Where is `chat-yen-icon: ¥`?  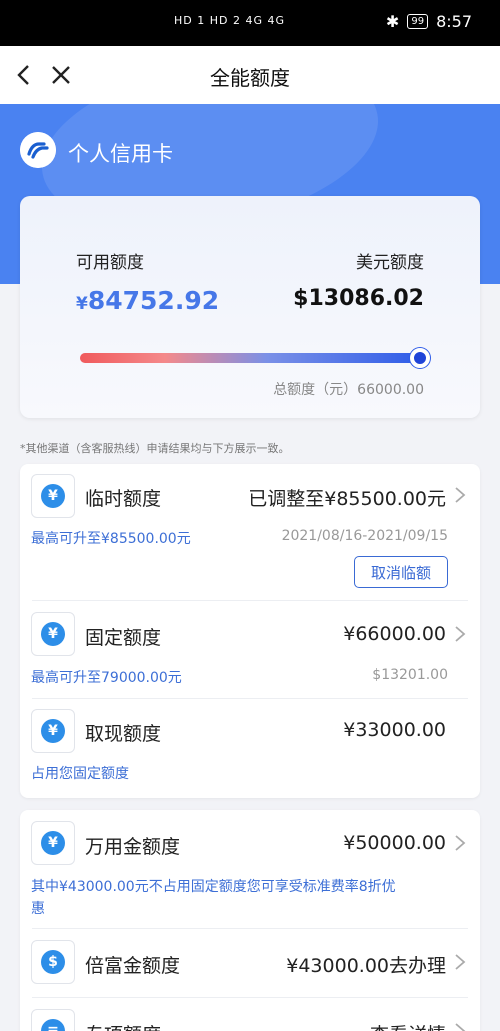 chat-yen-icon: ¥ is located at coordinates (53, 496).